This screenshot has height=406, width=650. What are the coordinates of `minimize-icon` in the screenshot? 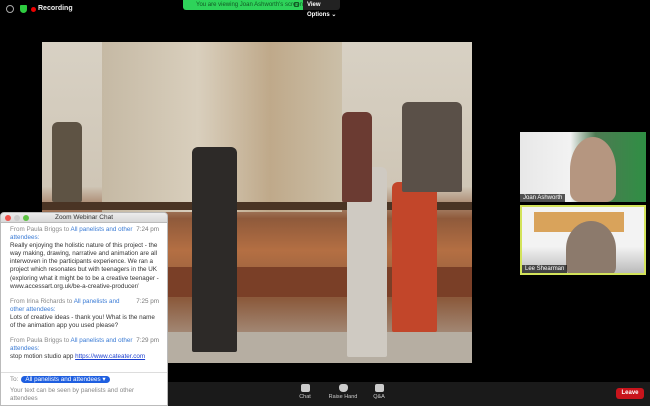 It's located at (17, 218).